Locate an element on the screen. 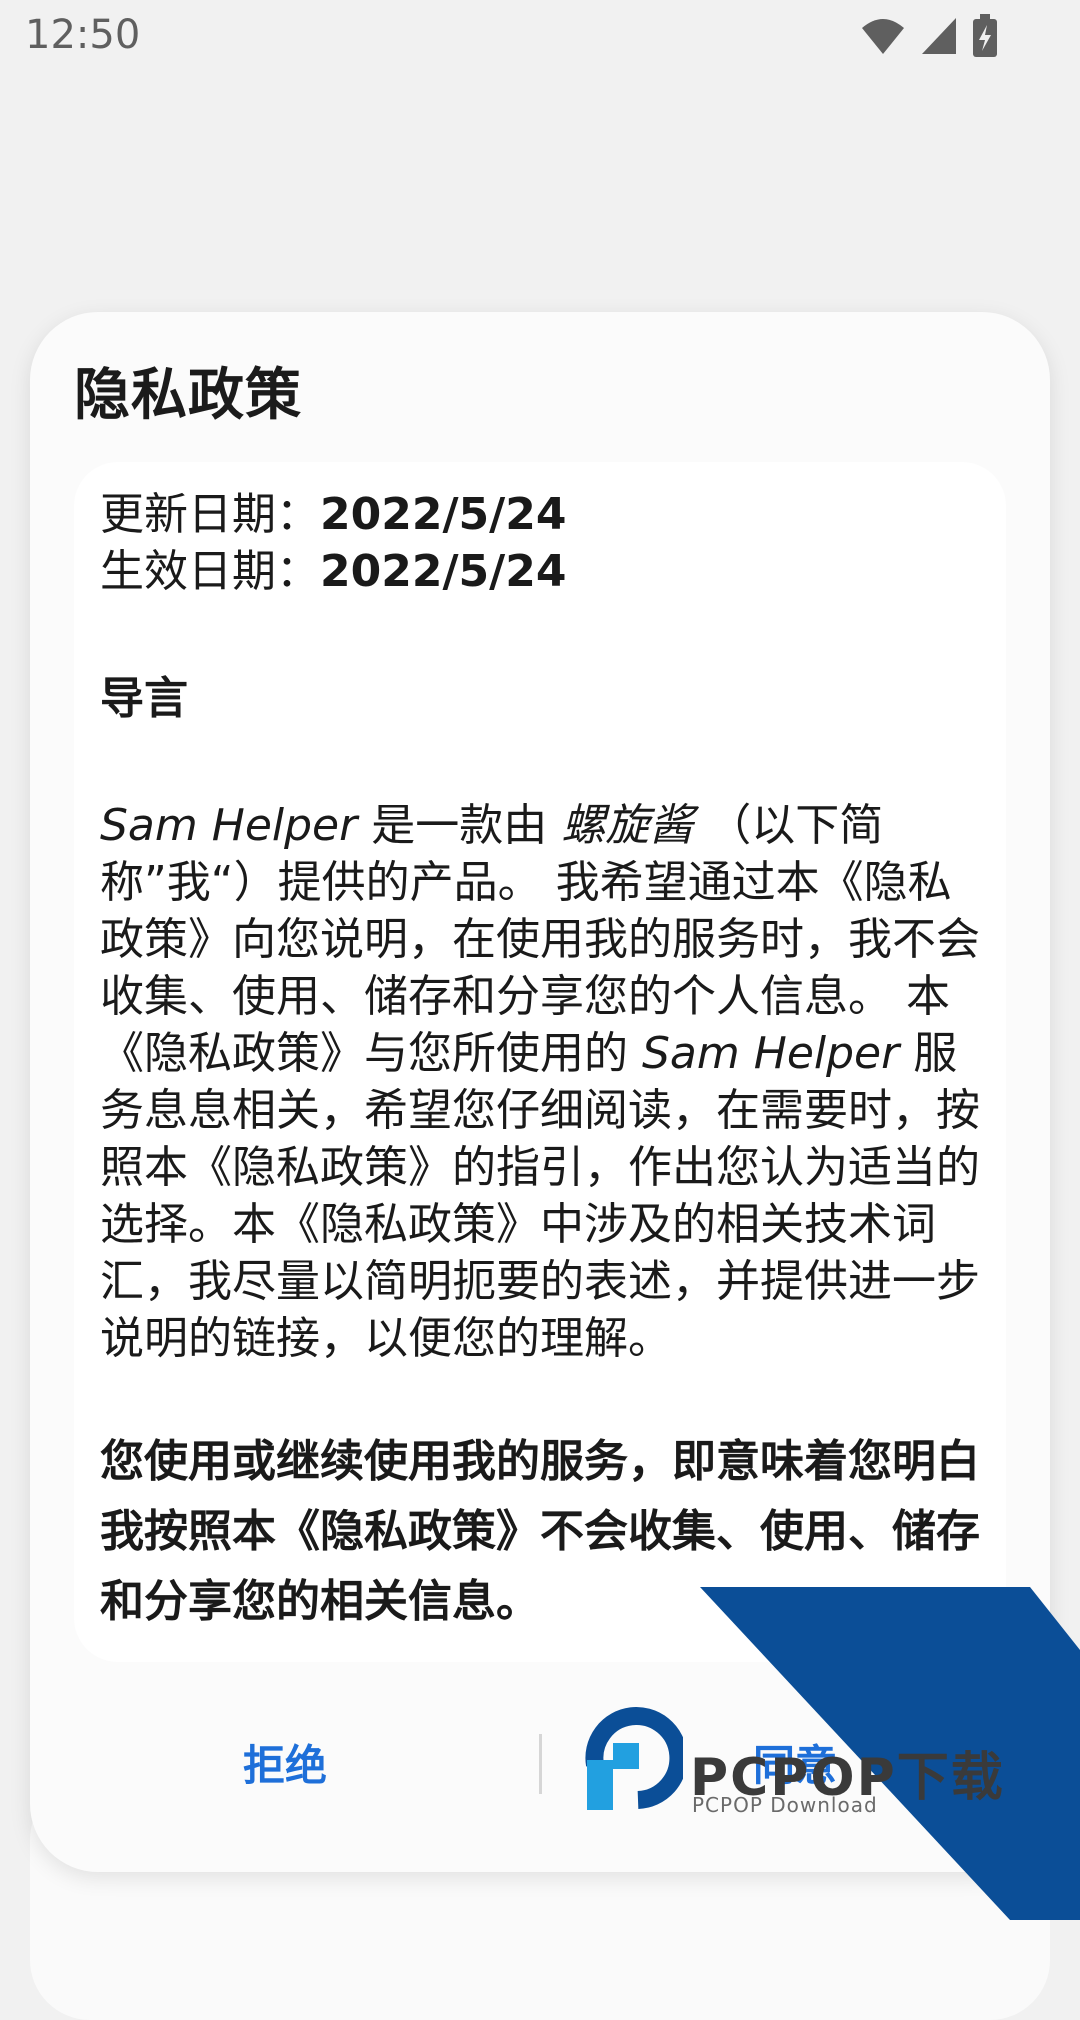  battery-charging-icon is located at coordinates (985, 35).